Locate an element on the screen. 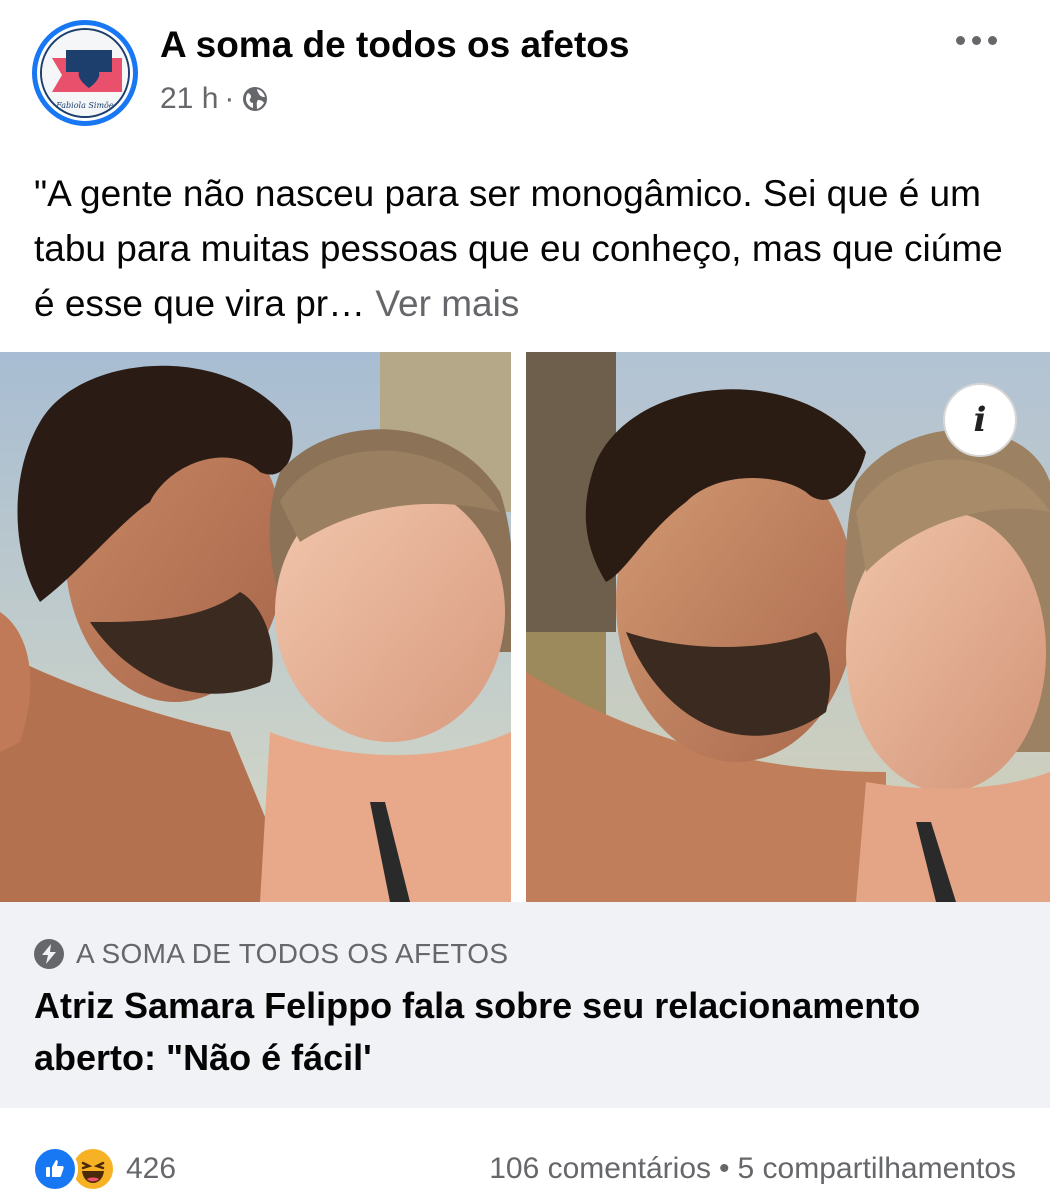 Image resolution: width=1050 pixels, height=1200 pixels. post-time: 21 h is located at coordinates (189, 99).